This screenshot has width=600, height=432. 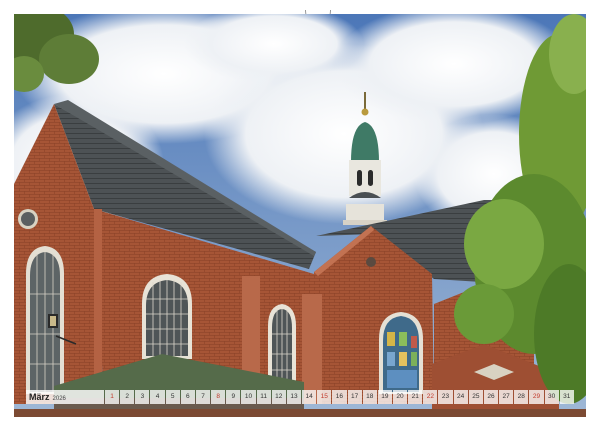 What do you see at coordinates (39, 397) in the screenshot?
I see `month-name: März` at bounding box center [39, 397].